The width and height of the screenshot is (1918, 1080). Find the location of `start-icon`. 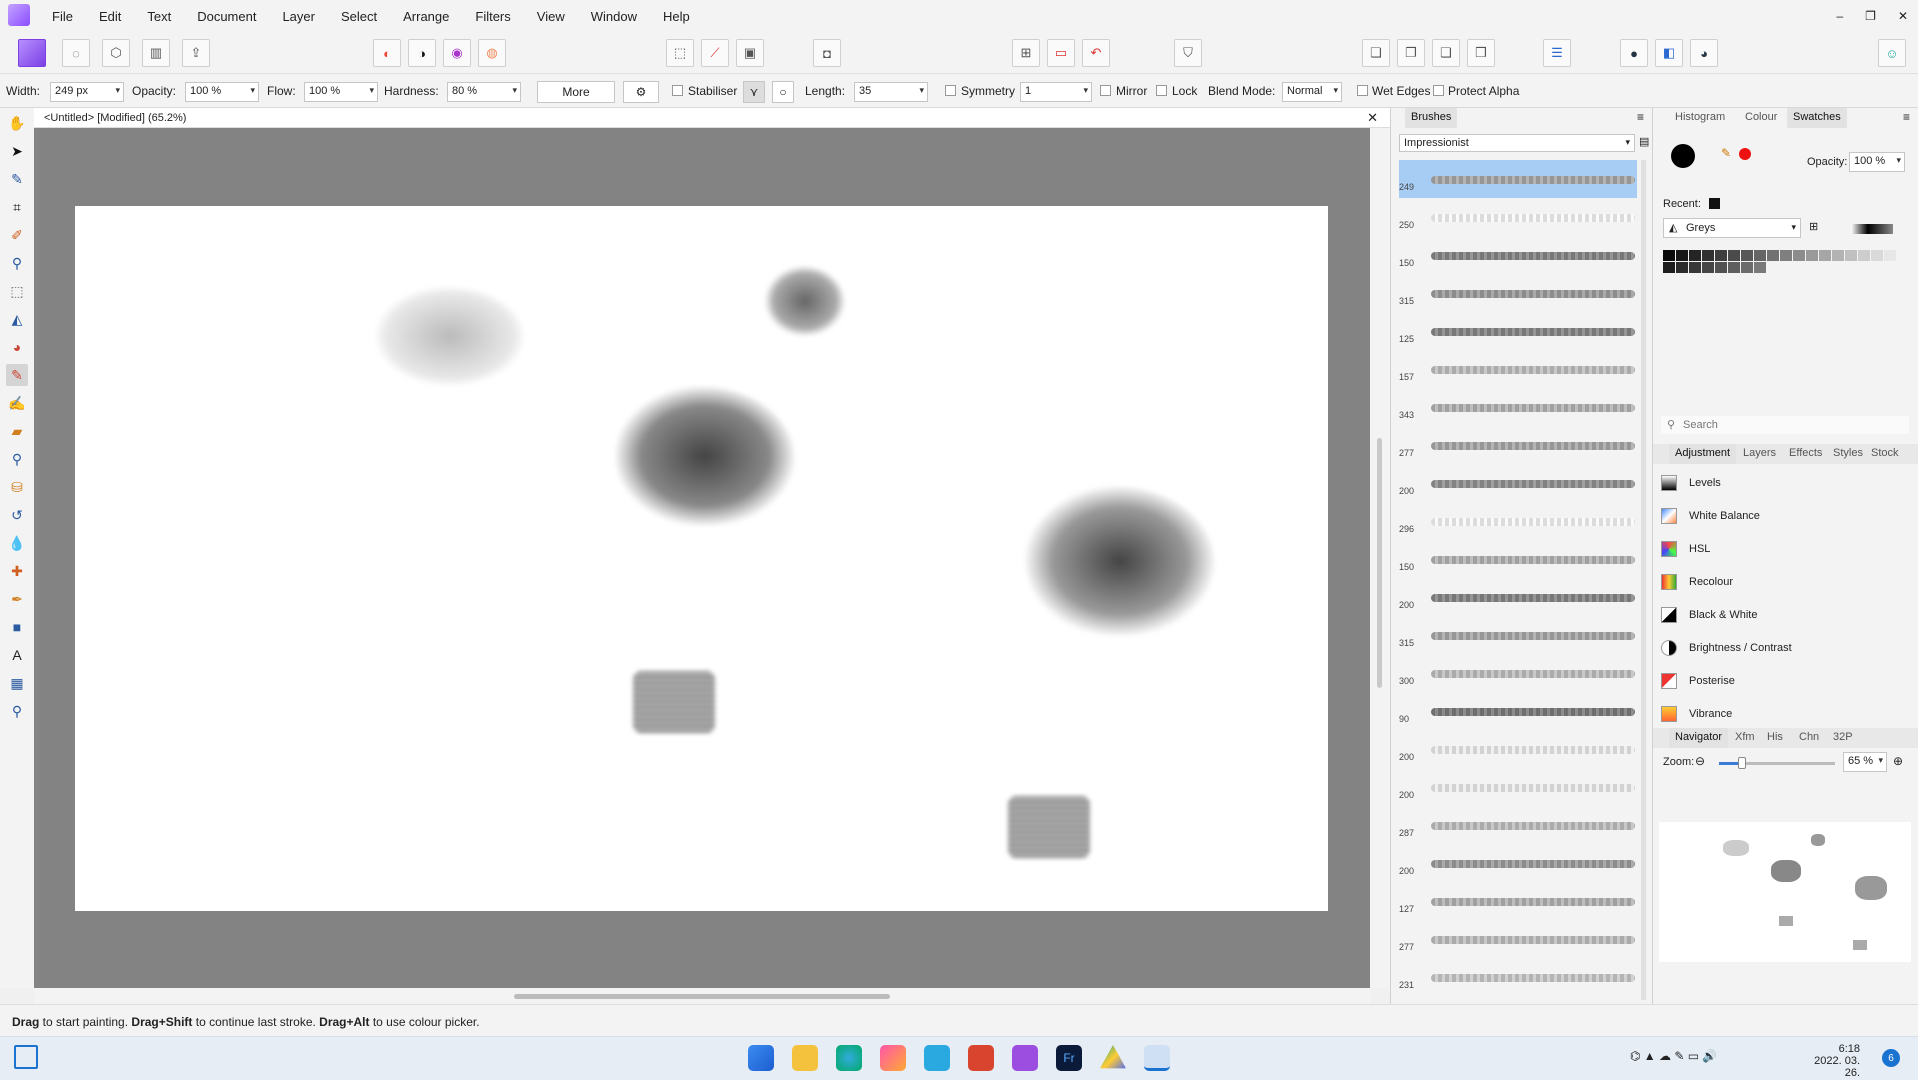

start-icon is located at coordinates (761, 1058).